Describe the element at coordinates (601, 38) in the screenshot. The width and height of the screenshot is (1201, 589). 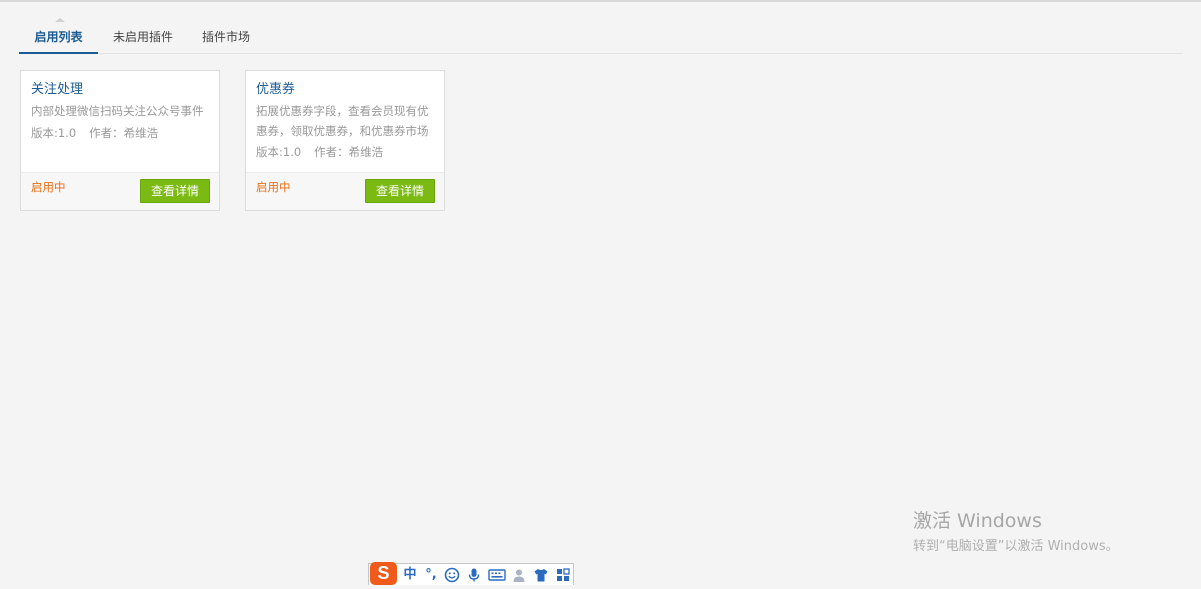
I see `tab-bar: 启用列表 未启用插件 插件市场` at that location.